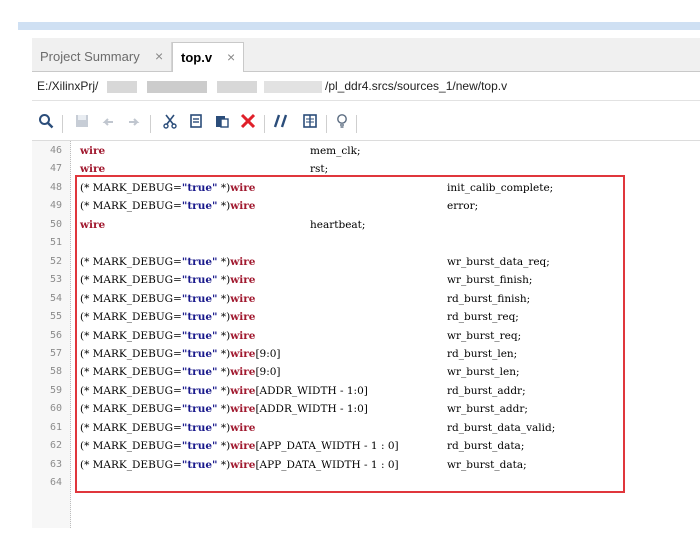 This screenshot has height=535, width=700. I want to click on line-number: 63, so click(55, 464).